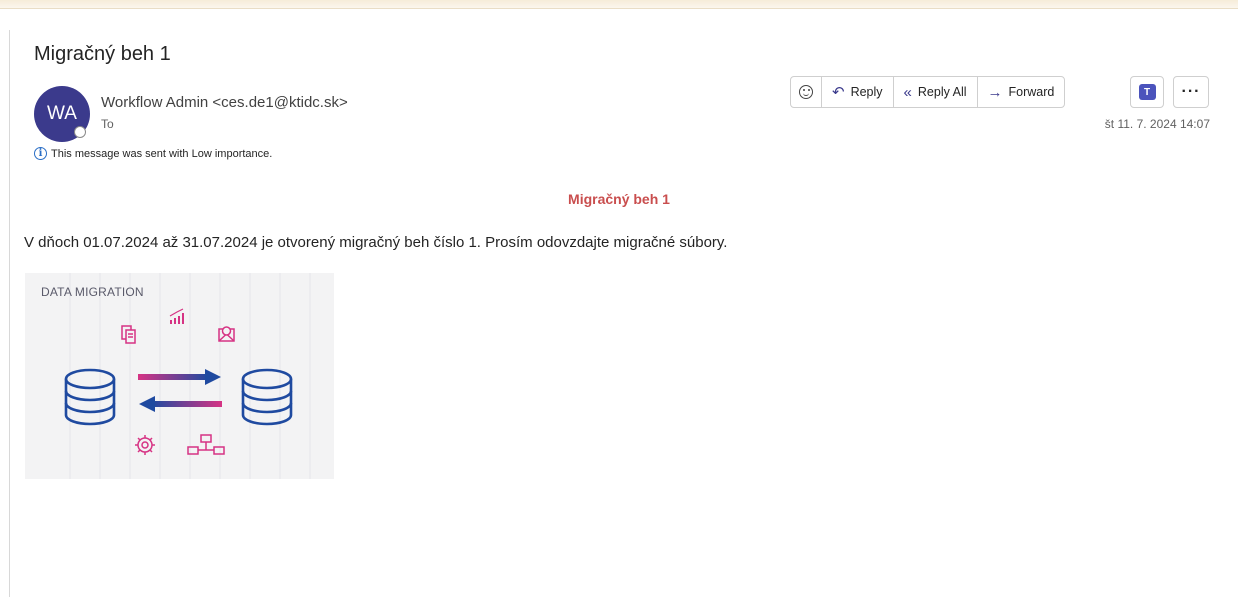 The width and height of the screenshot is (1238, 597). Describe the element at coordinates (907, 92) in the screenshot. I see `reply-all-icon: «` at that location.